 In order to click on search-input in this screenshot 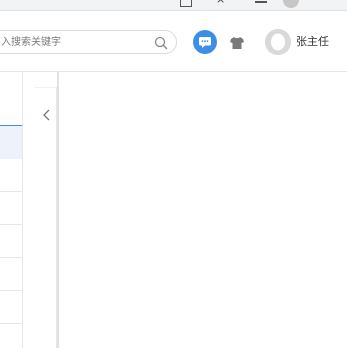, I will do `click(71, 42)`.